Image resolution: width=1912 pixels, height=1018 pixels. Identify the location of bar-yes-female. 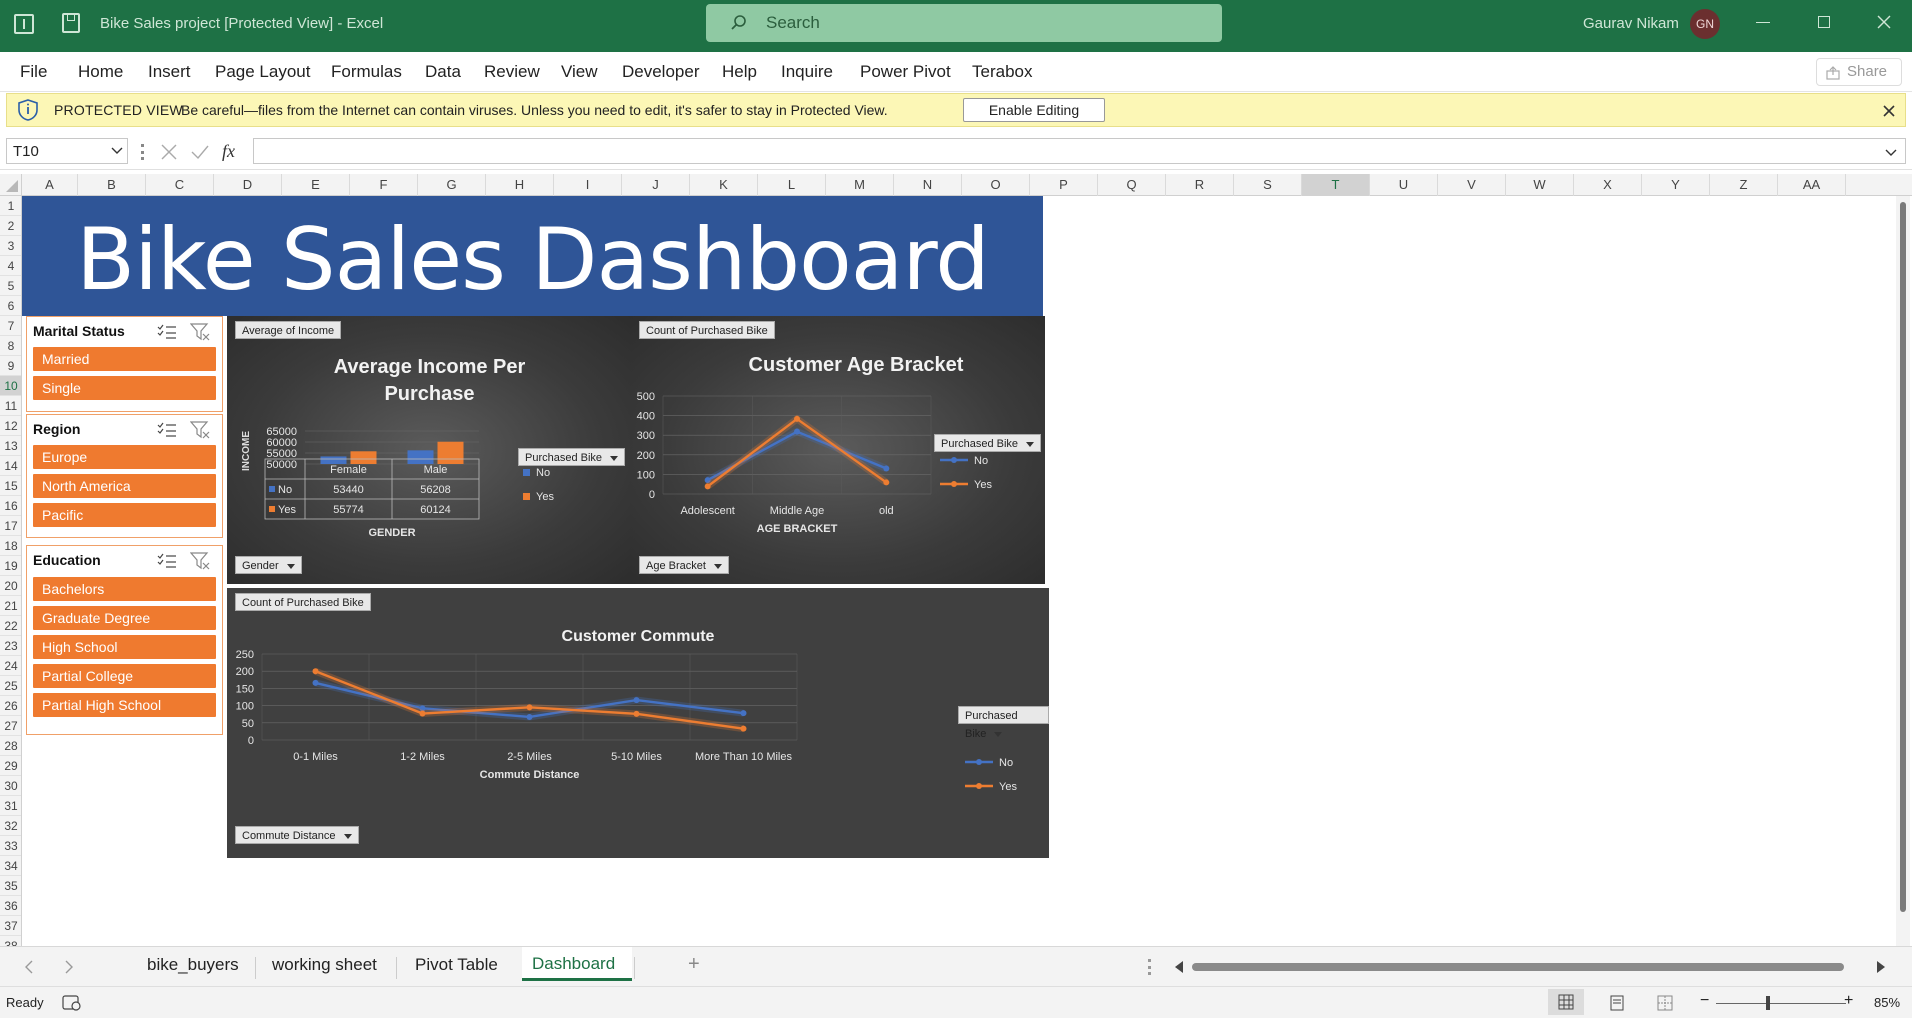
(363, 457).